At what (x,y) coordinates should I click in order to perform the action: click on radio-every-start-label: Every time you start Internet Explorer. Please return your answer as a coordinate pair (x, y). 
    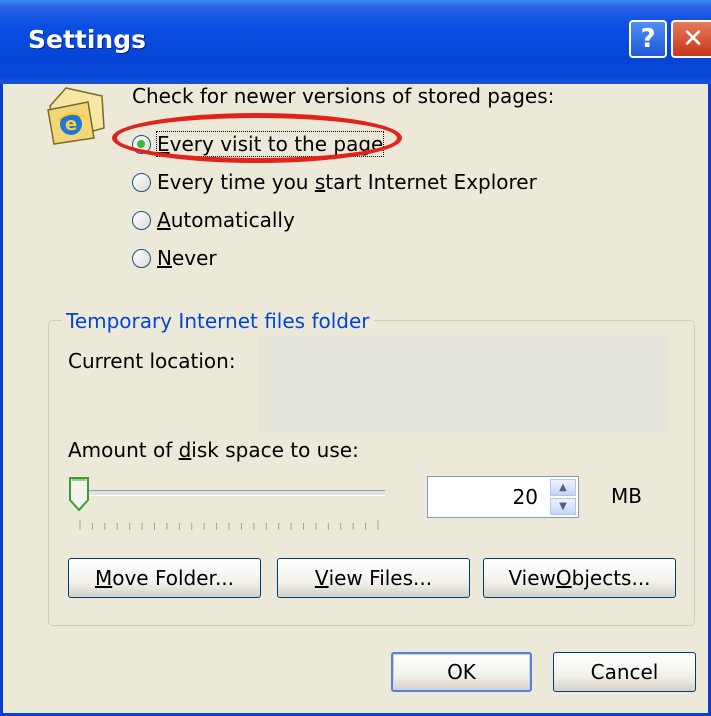
    Looking at the image, I should click on (347, 182).